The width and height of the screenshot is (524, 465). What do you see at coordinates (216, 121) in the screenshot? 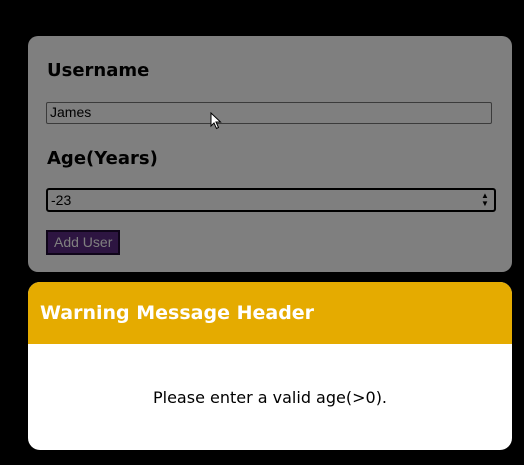
I see `mouse-cursor-icon` at bounding box center [216, 121].